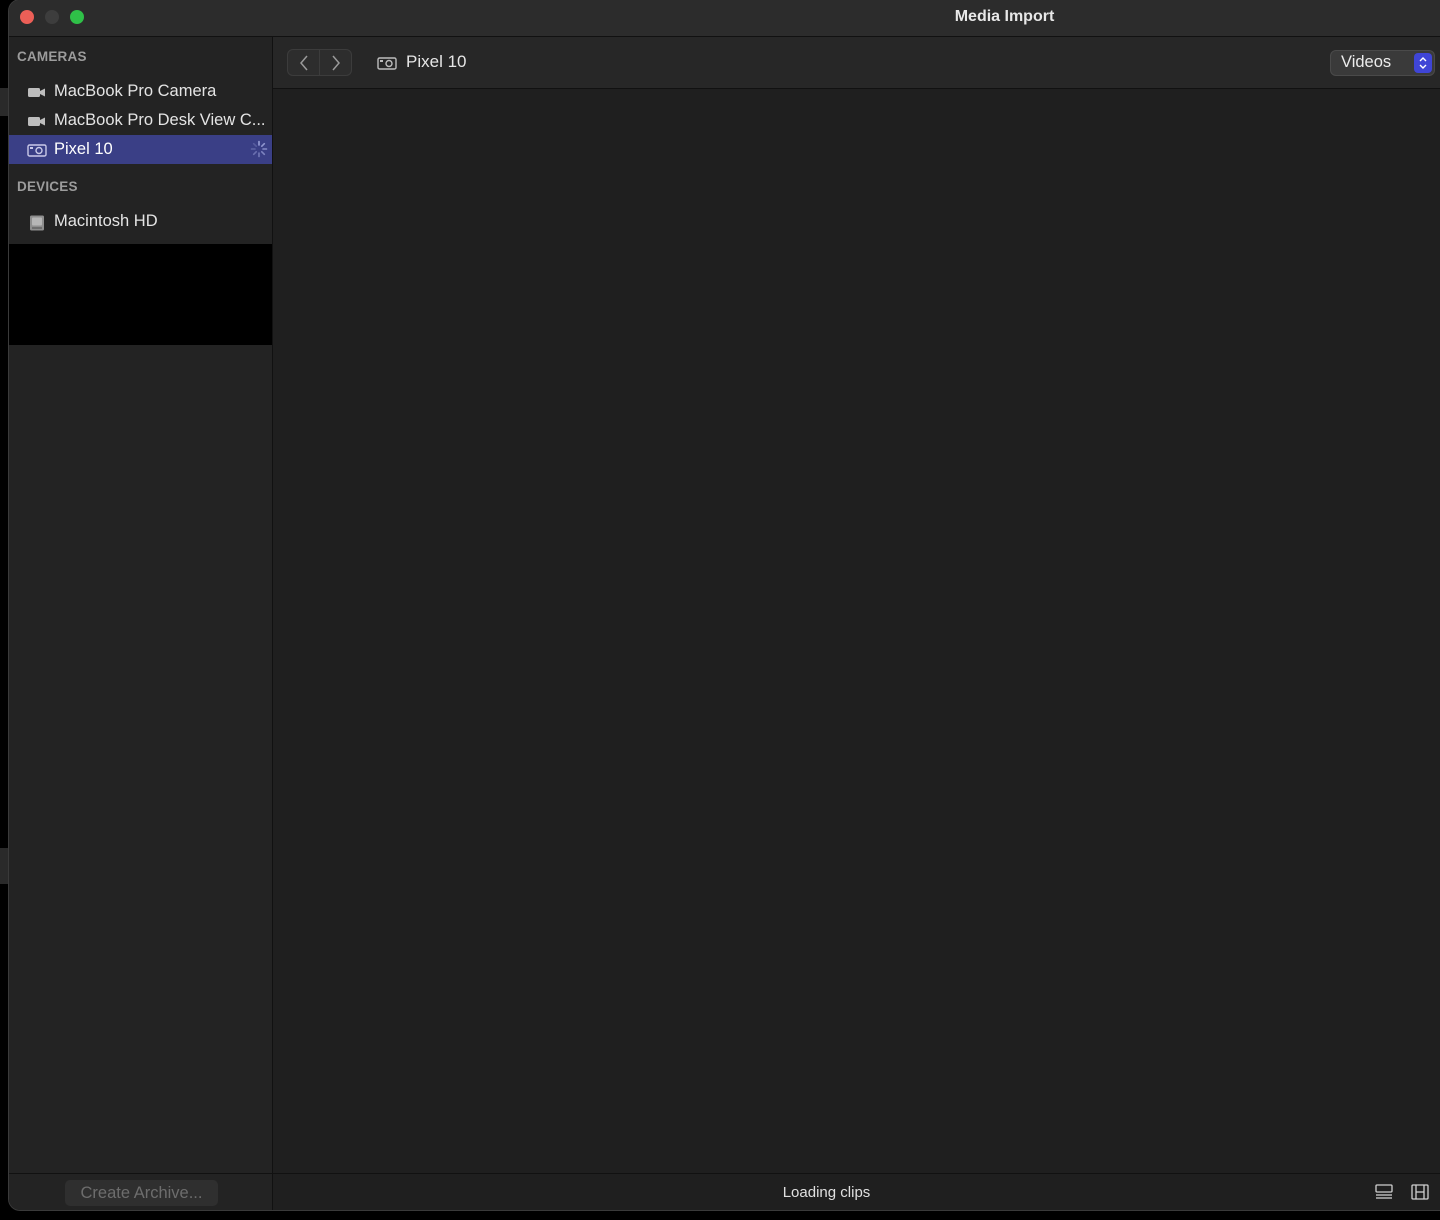  I want to click on title-bar: Media Import, so click(724, 18).